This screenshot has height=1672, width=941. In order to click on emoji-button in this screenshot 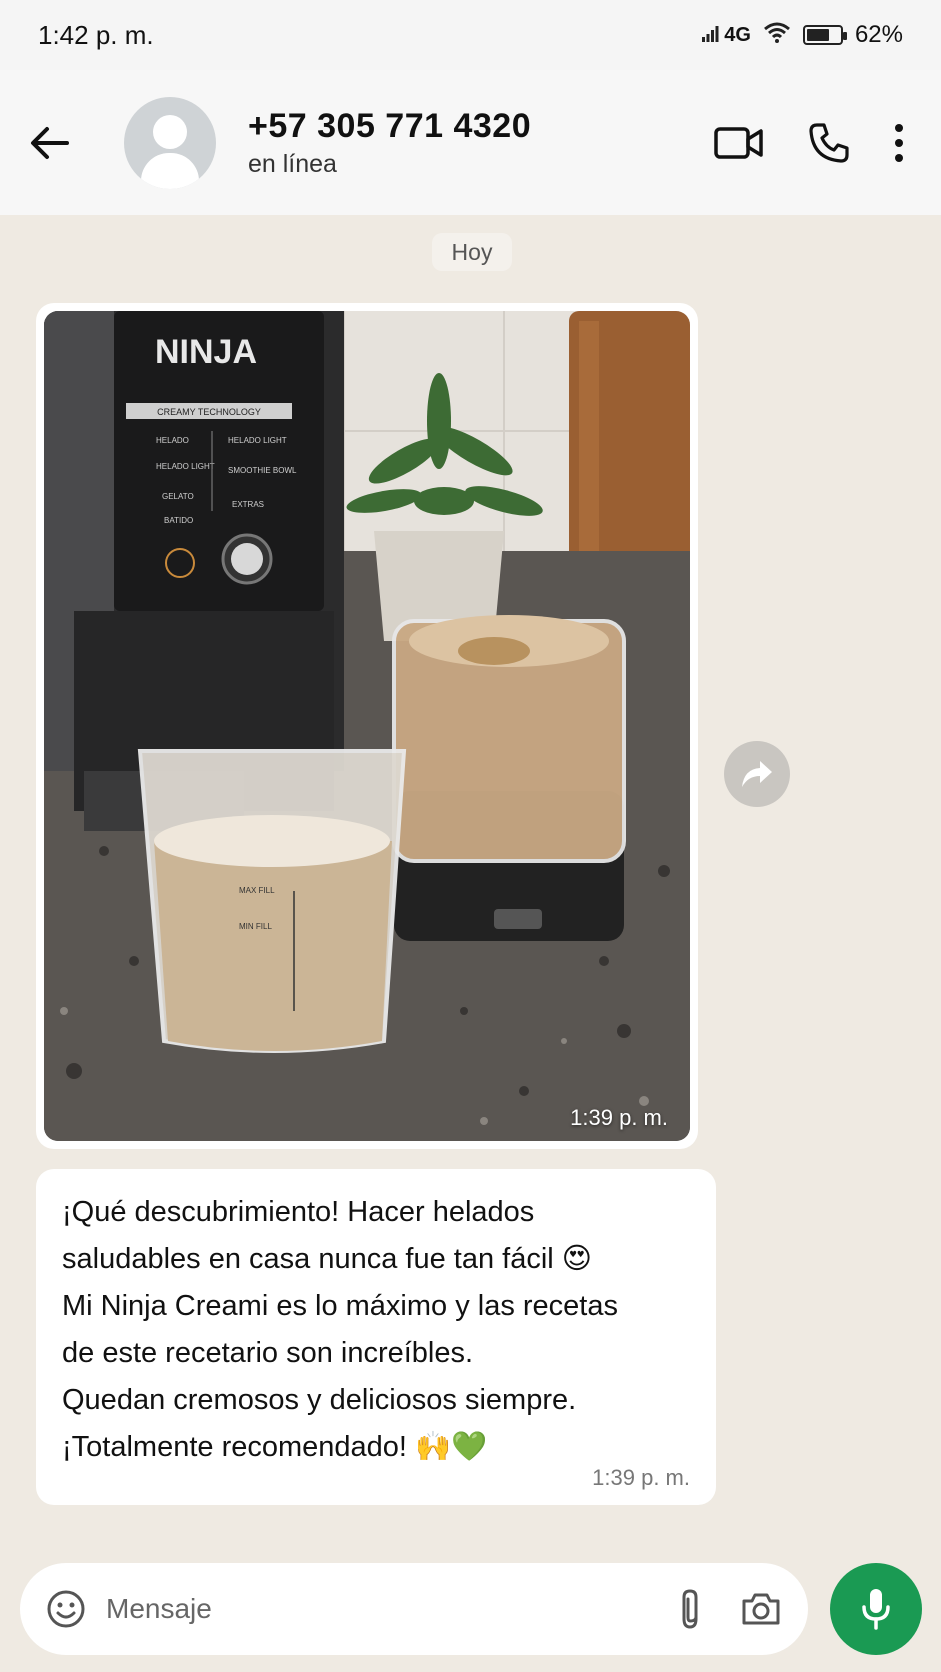, I will do `click(66, 1609)`.